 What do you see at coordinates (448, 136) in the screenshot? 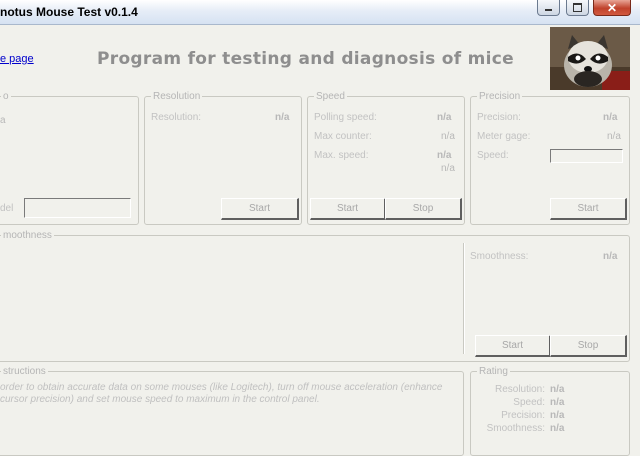
I see `max-counter-value: n/a` at bounding box center [448, 136].